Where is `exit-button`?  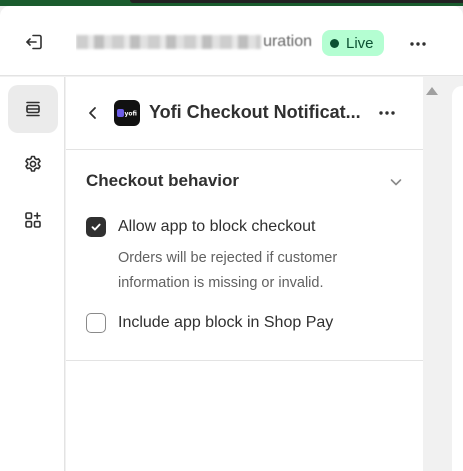 exit-button is located at coordinates (34, 42).